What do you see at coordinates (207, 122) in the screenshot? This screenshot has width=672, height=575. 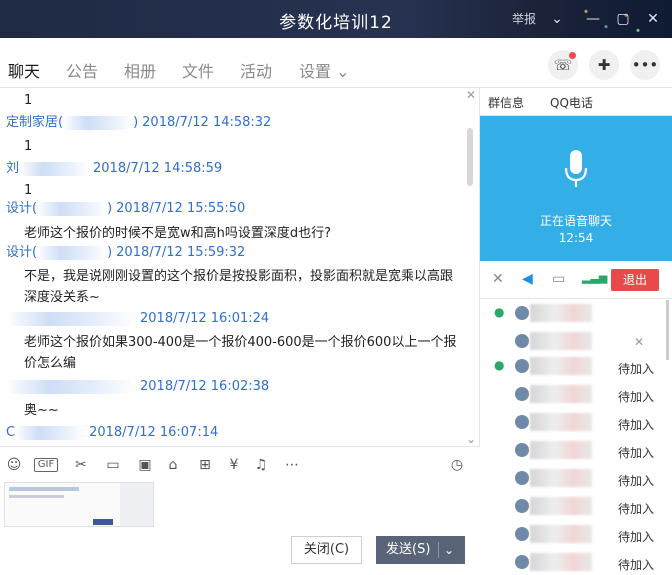 I see `message-time: 2018/7/12 14:58:32` at bounding box center [207, 122].